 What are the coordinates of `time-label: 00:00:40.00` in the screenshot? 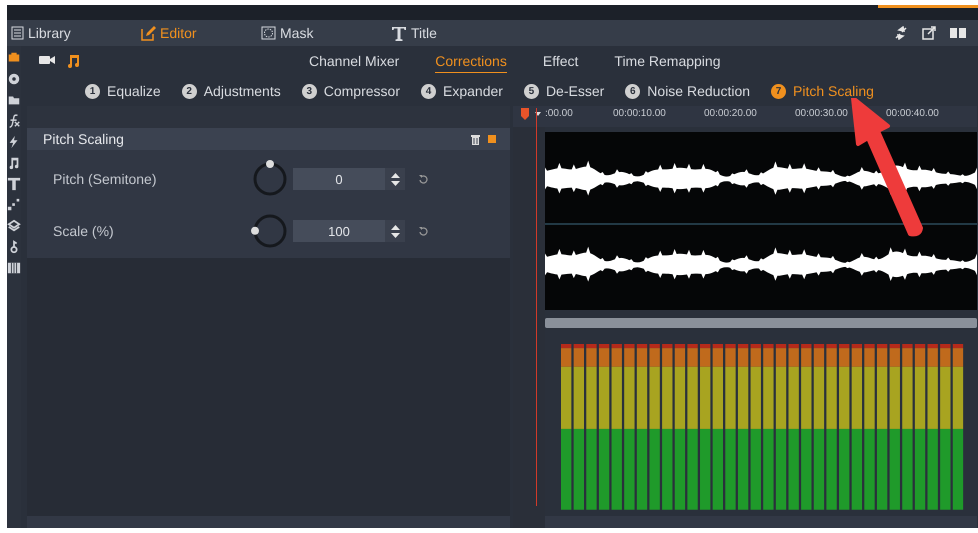 It's located at (913, 113).